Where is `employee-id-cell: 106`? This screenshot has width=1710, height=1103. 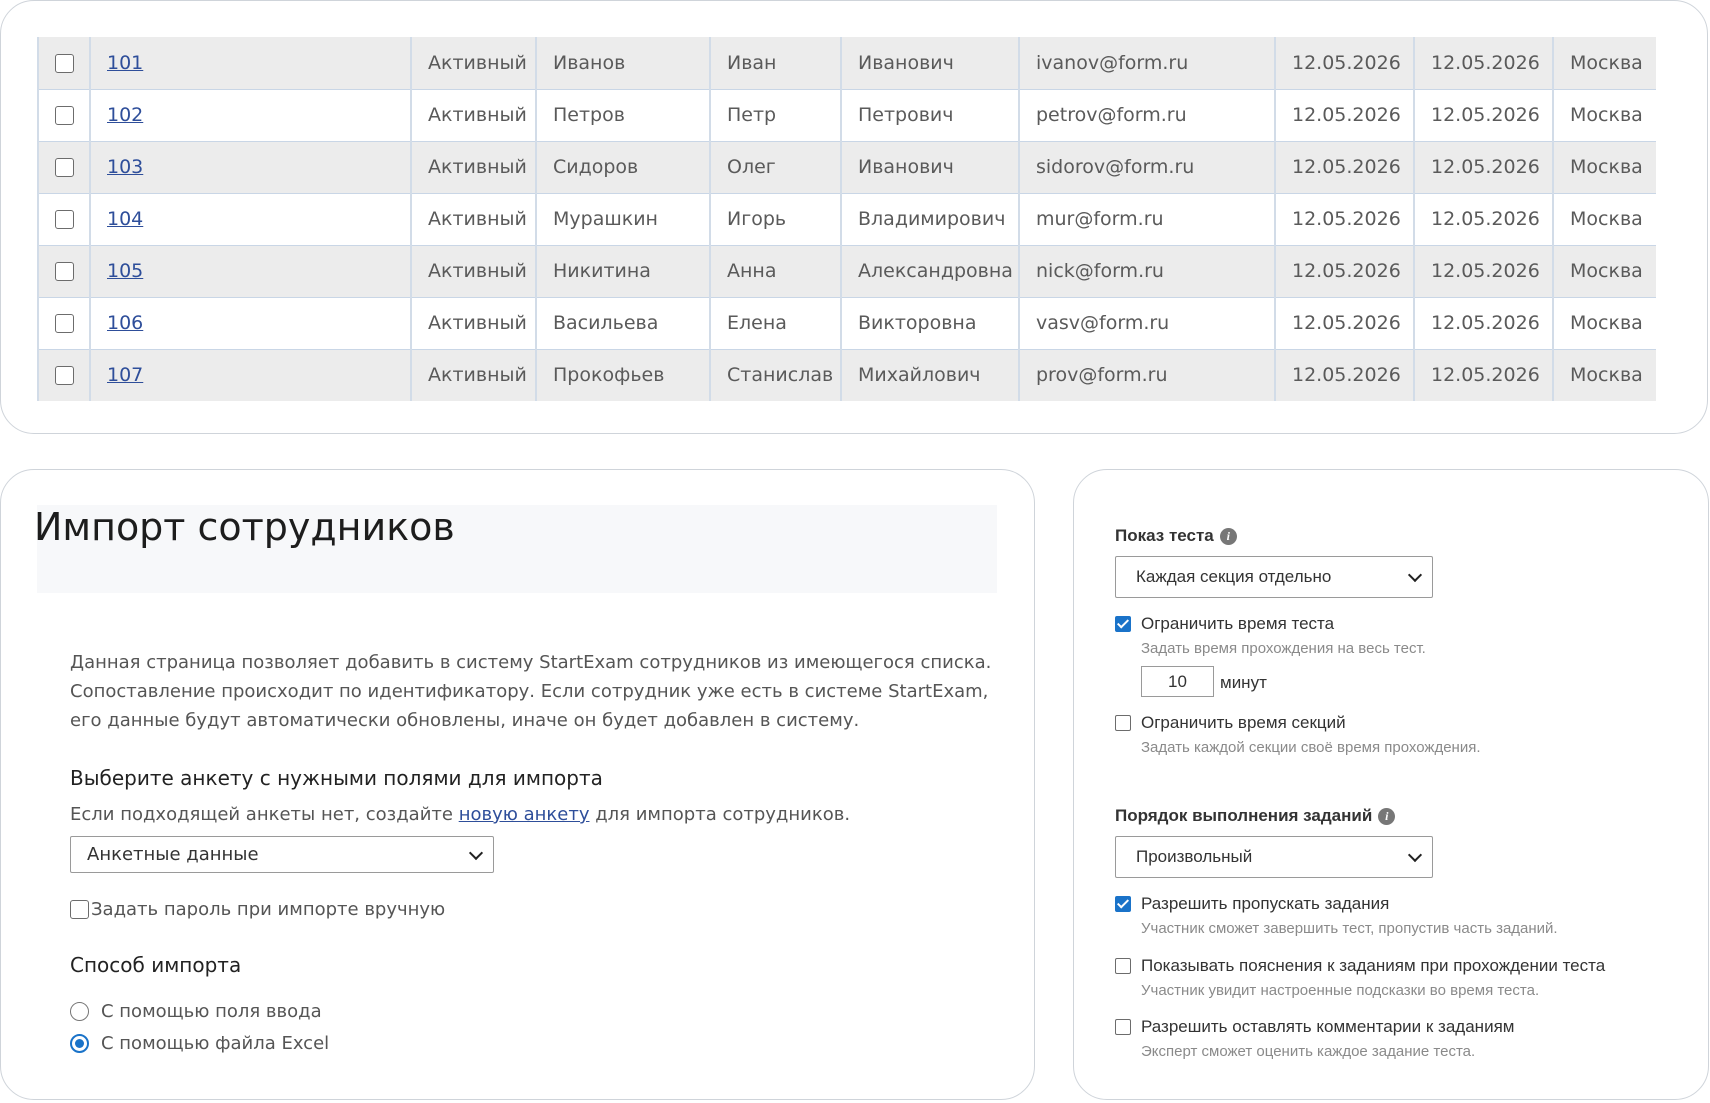 employee-id-cell: 106 is located at coordinates (250, 323).